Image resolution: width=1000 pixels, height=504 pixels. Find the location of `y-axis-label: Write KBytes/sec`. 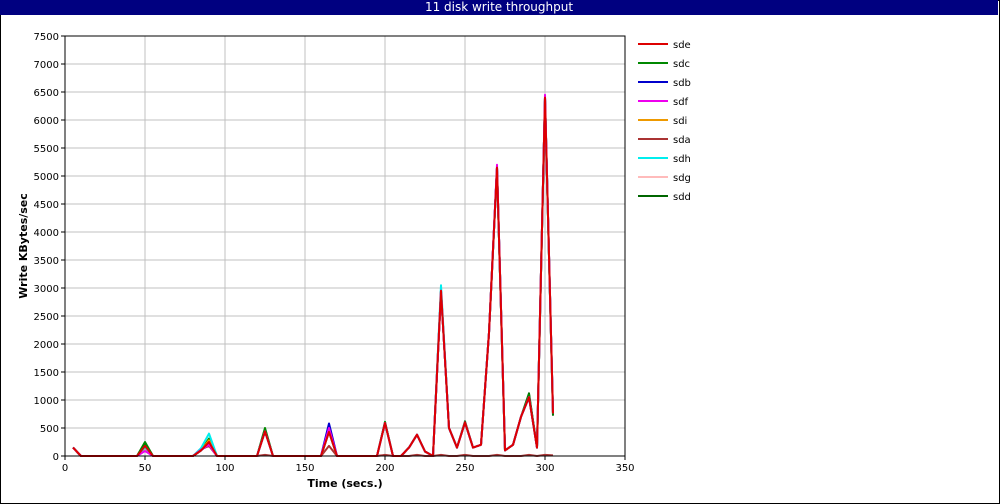

y-axis-label: Write KBytes/sec is located at coordinates (23, 246).